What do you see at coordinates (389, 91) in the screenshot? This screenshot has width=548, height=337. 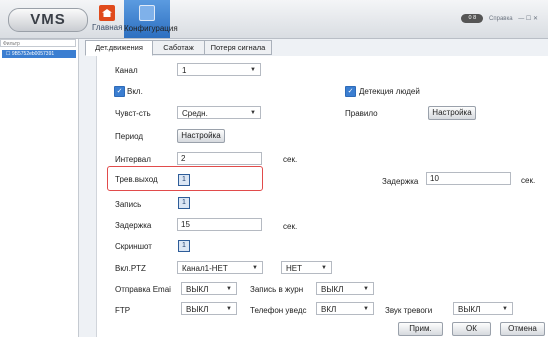 I see `people-detect-label: Детекция людей` at bounding box center [389, 91].